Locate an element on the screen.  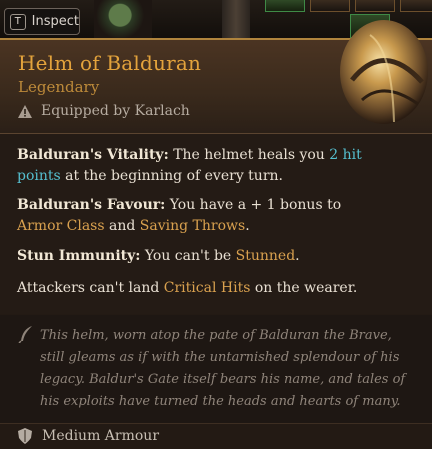
character-portrait is located at coordinates (123, 19).